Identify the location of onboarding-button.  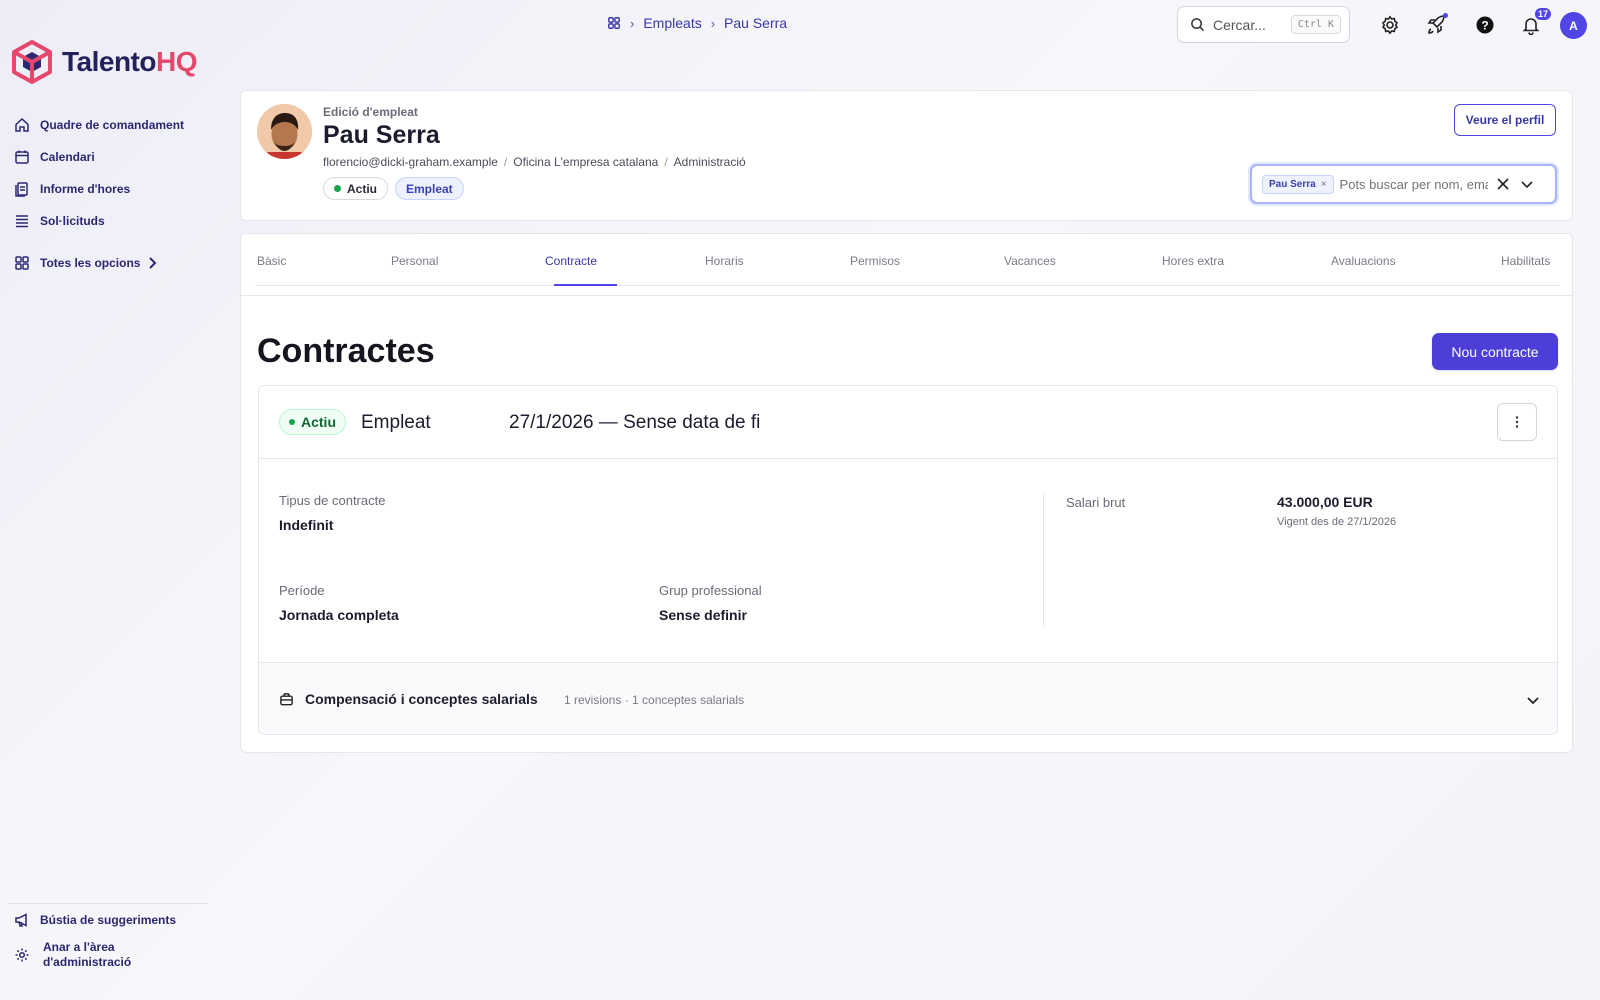
(1436, 25).